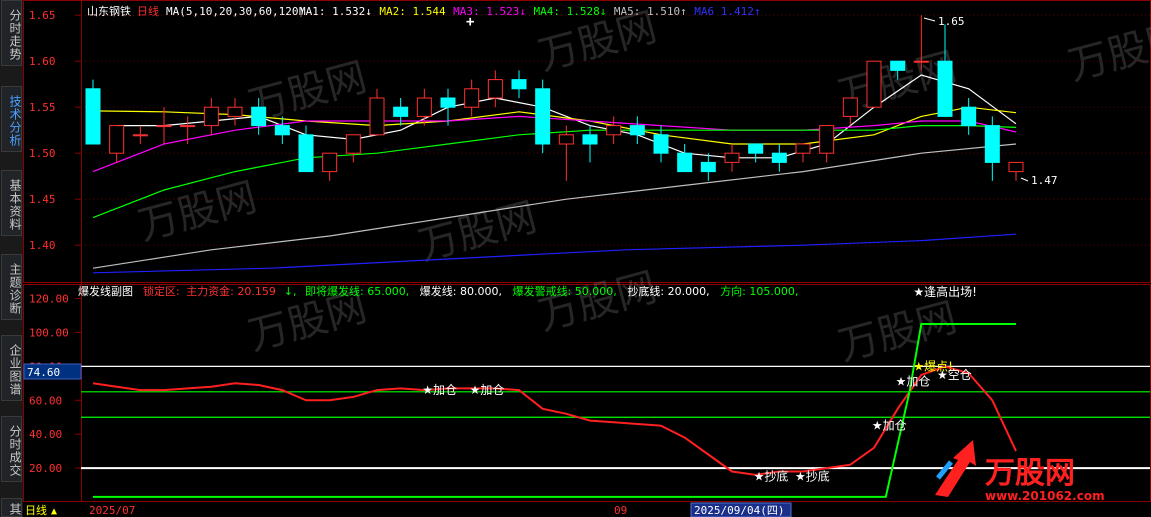  What do you see at coordinates (148, 11) in the screenshot?
I see `period-label: 日线` at bounding box center [148, 11].